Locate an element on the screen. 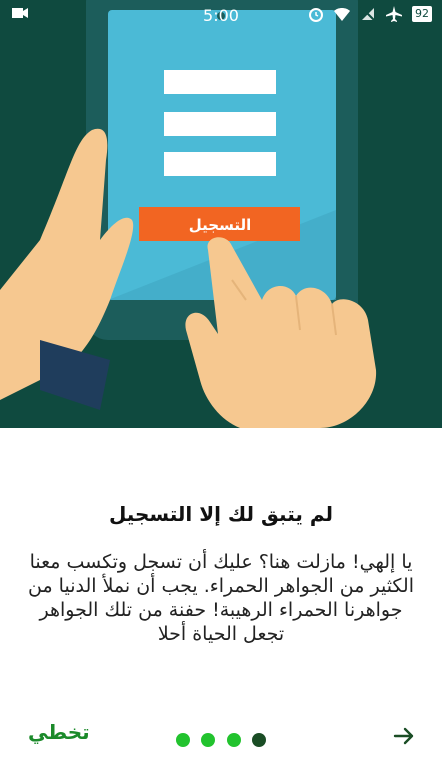 This screenshot has width=442, height=768. page-dot-4-active is located at coordinates (258, 740).